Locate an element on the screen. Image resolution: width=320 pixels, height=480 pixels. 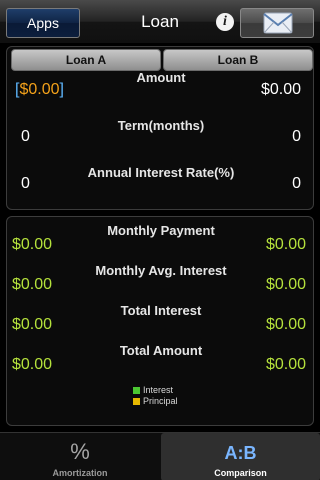
rate-a-field: 0 is located at coordinates (25, 184).